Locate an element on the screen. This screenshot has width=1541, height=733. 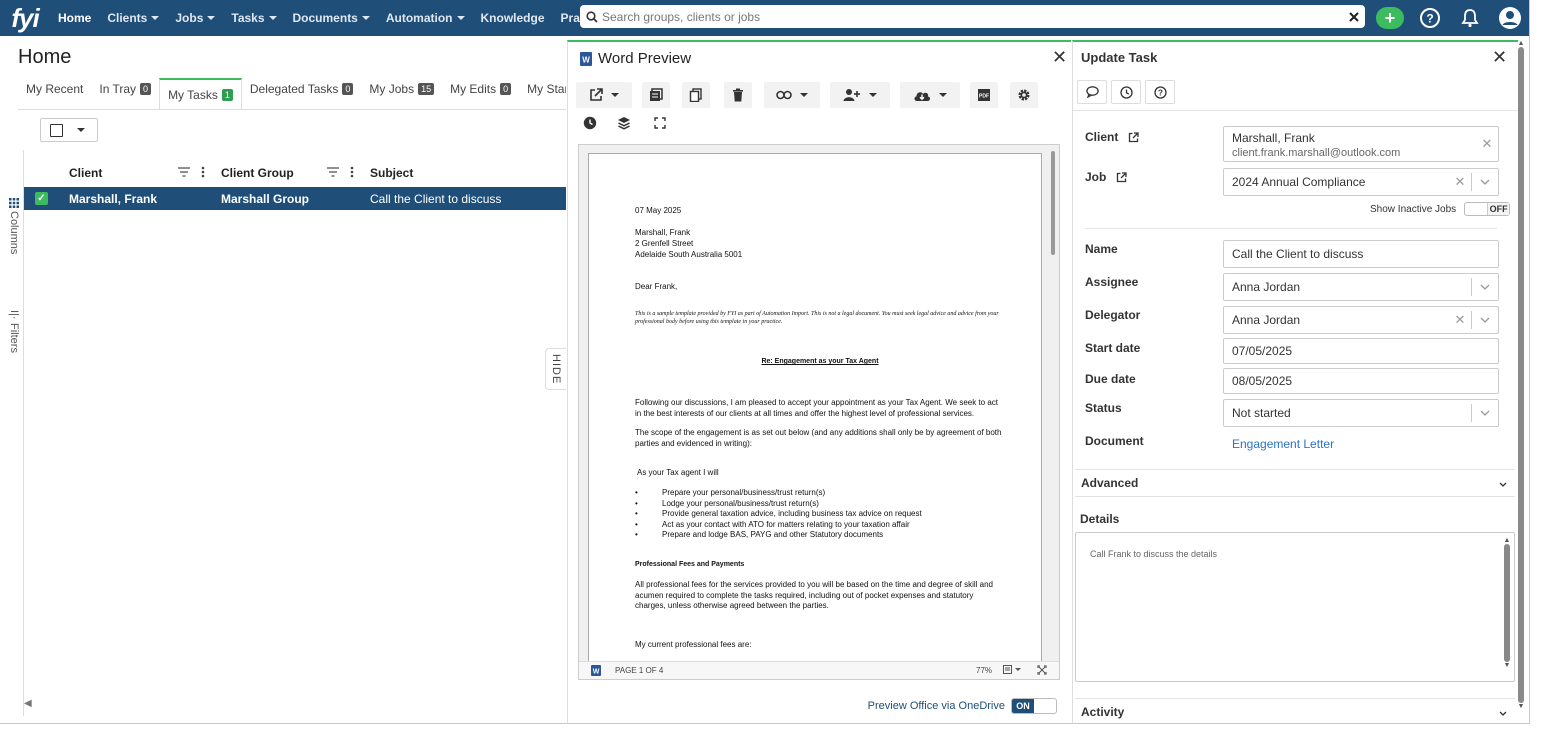
assignee-select: Anna Jordan is located at coordinates (1361, 287).